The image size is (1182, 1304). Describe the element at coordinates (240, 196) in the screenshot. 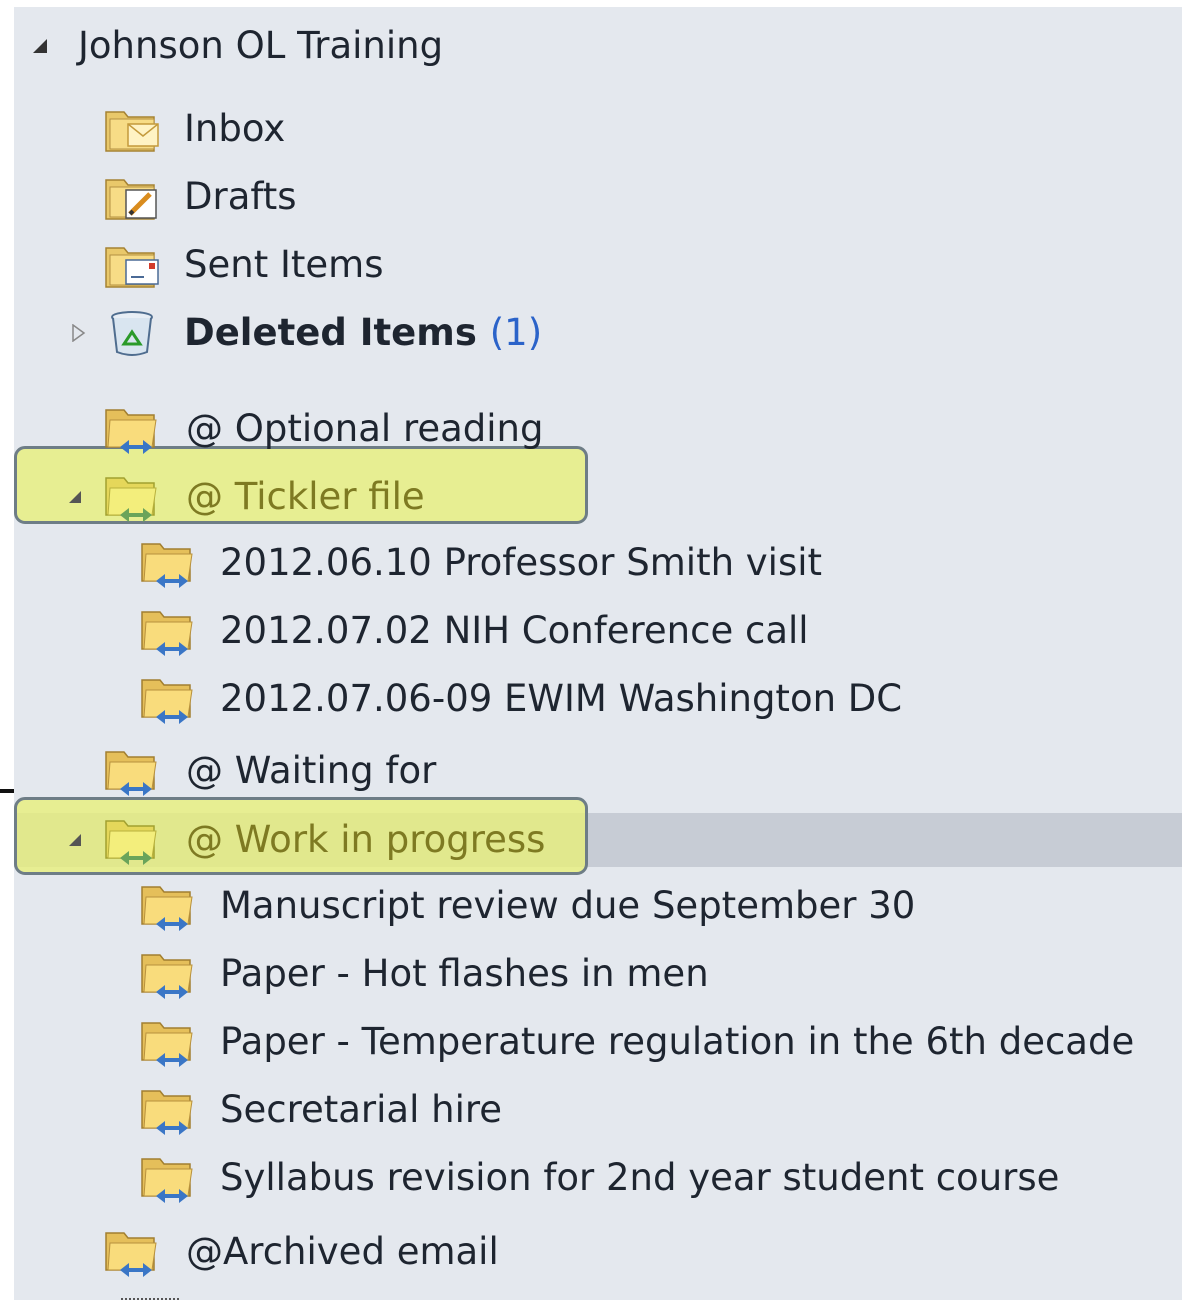

I see `drafts-label: Drafts` at that location.